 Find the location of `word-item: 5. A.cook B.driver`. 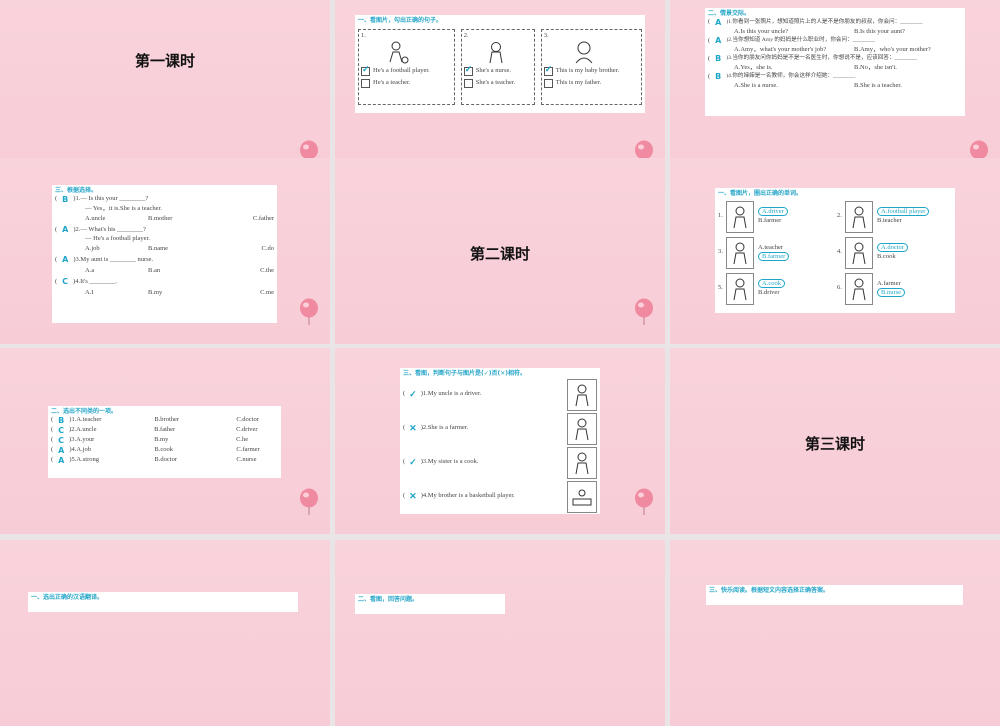

word-item: 5. A.cook B.driver is located at coordinates (775, 288).